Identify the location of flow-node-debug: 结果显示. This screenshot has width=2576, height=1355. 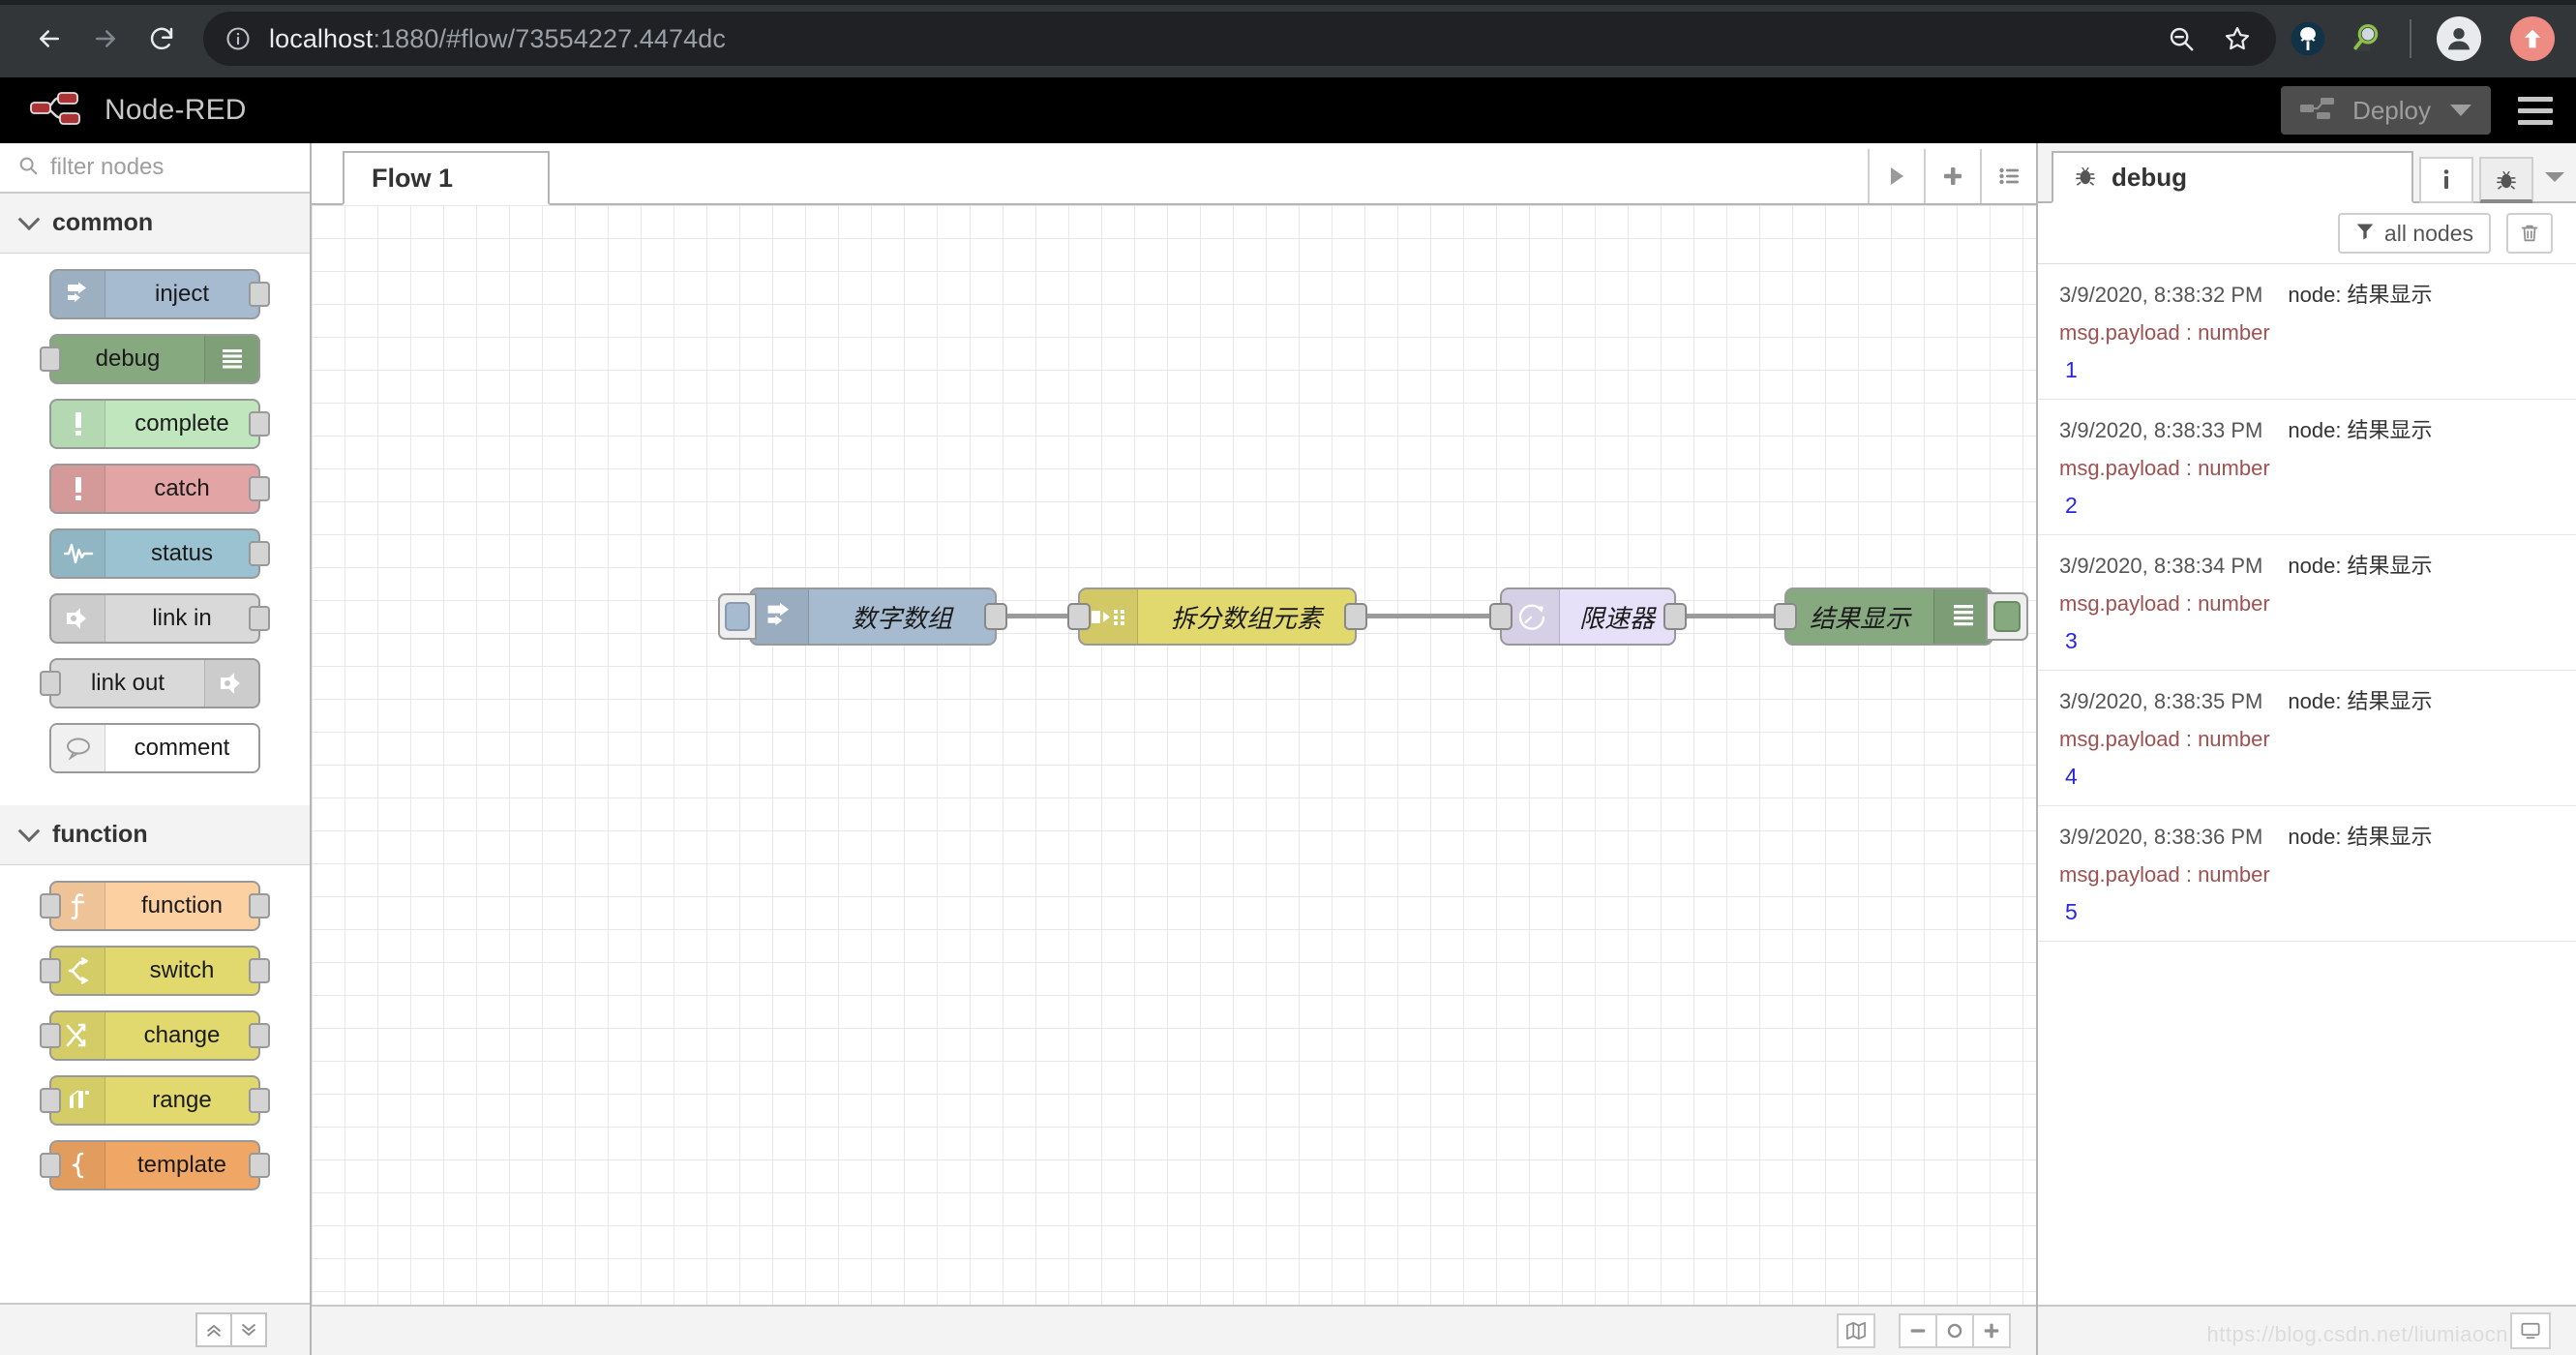
(1901, 616).